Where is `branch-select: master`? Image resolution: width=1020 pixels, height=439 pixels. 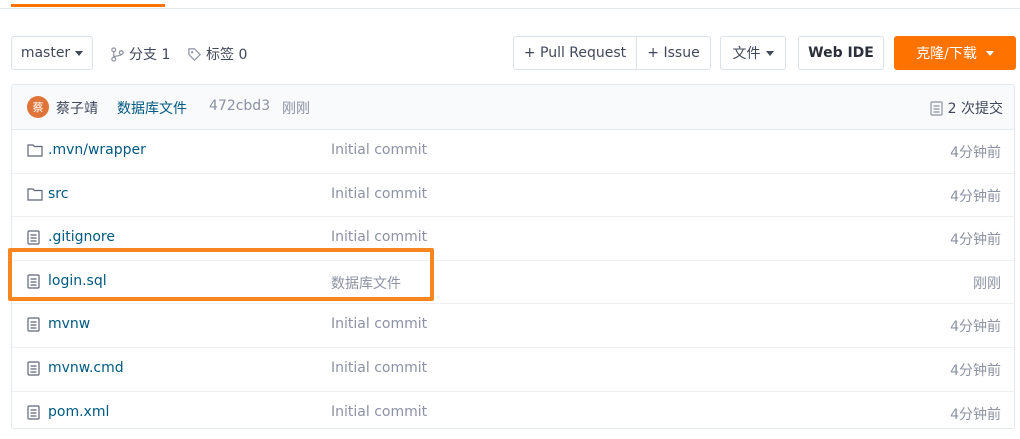
branch-select: master is located at coordinates (52, 53).